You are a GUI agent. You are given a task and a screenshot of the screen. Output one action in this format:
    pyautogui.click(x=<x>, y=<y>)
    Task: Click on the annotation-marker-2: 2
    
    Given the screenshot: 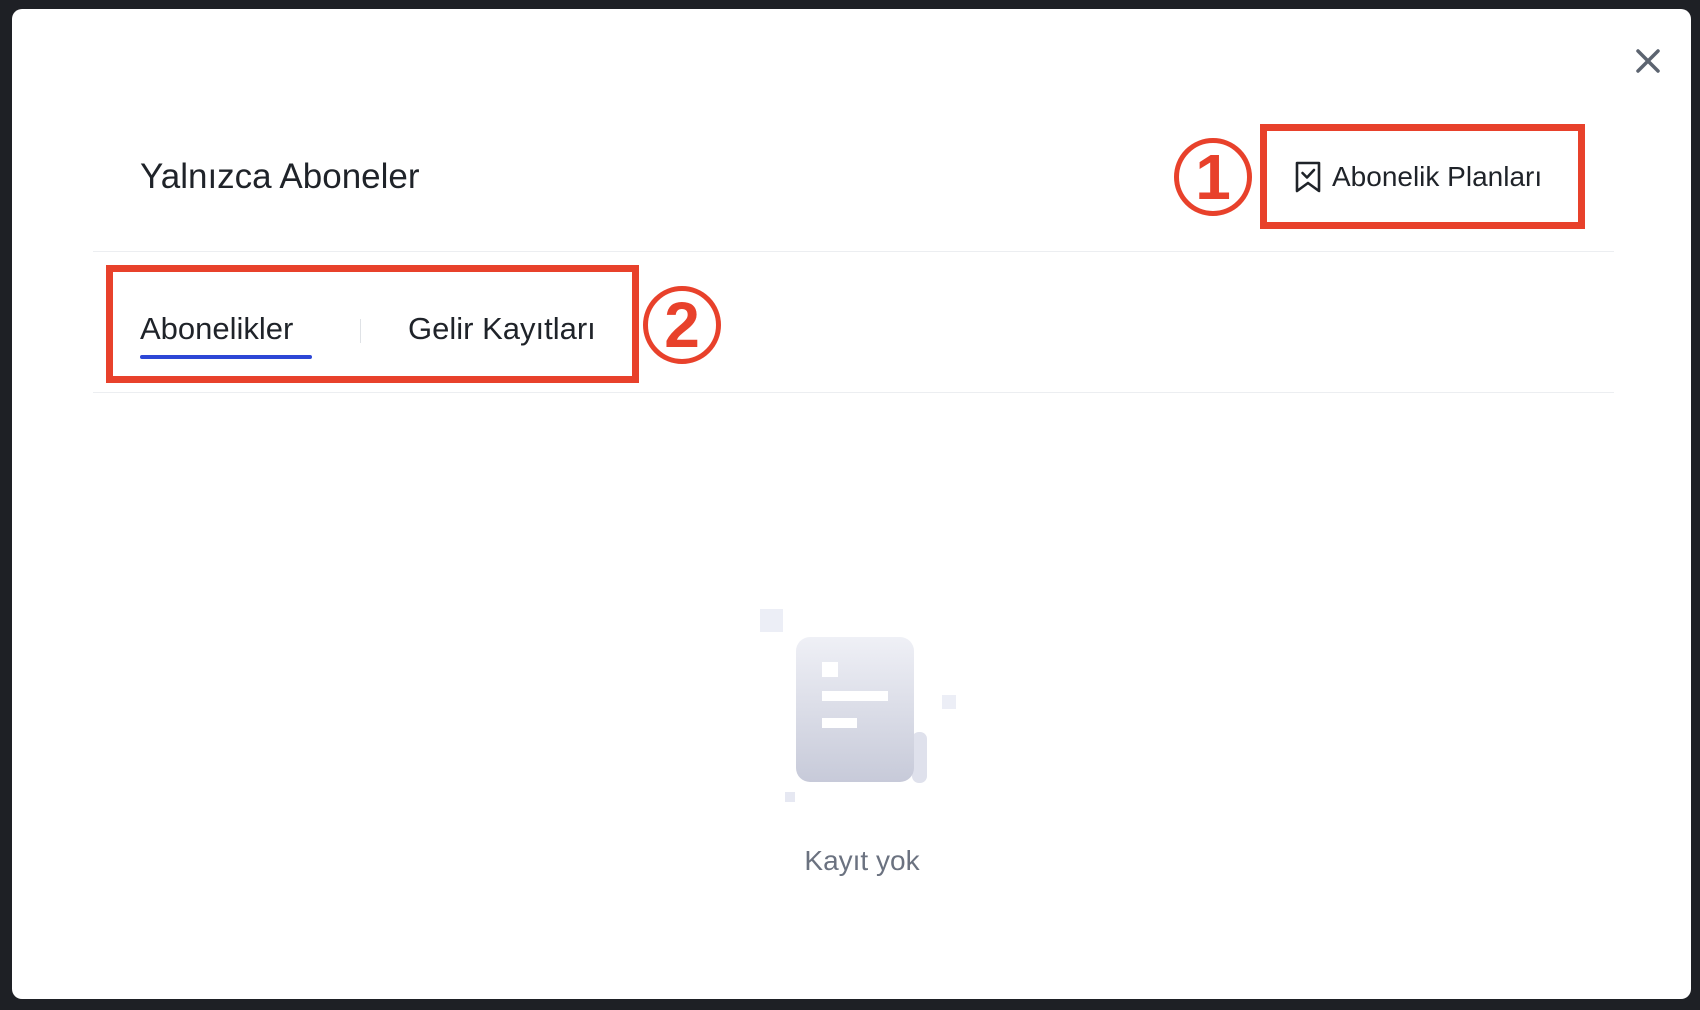 What is the action you would take?
    pyautogui.click(x=682, y=325)
    